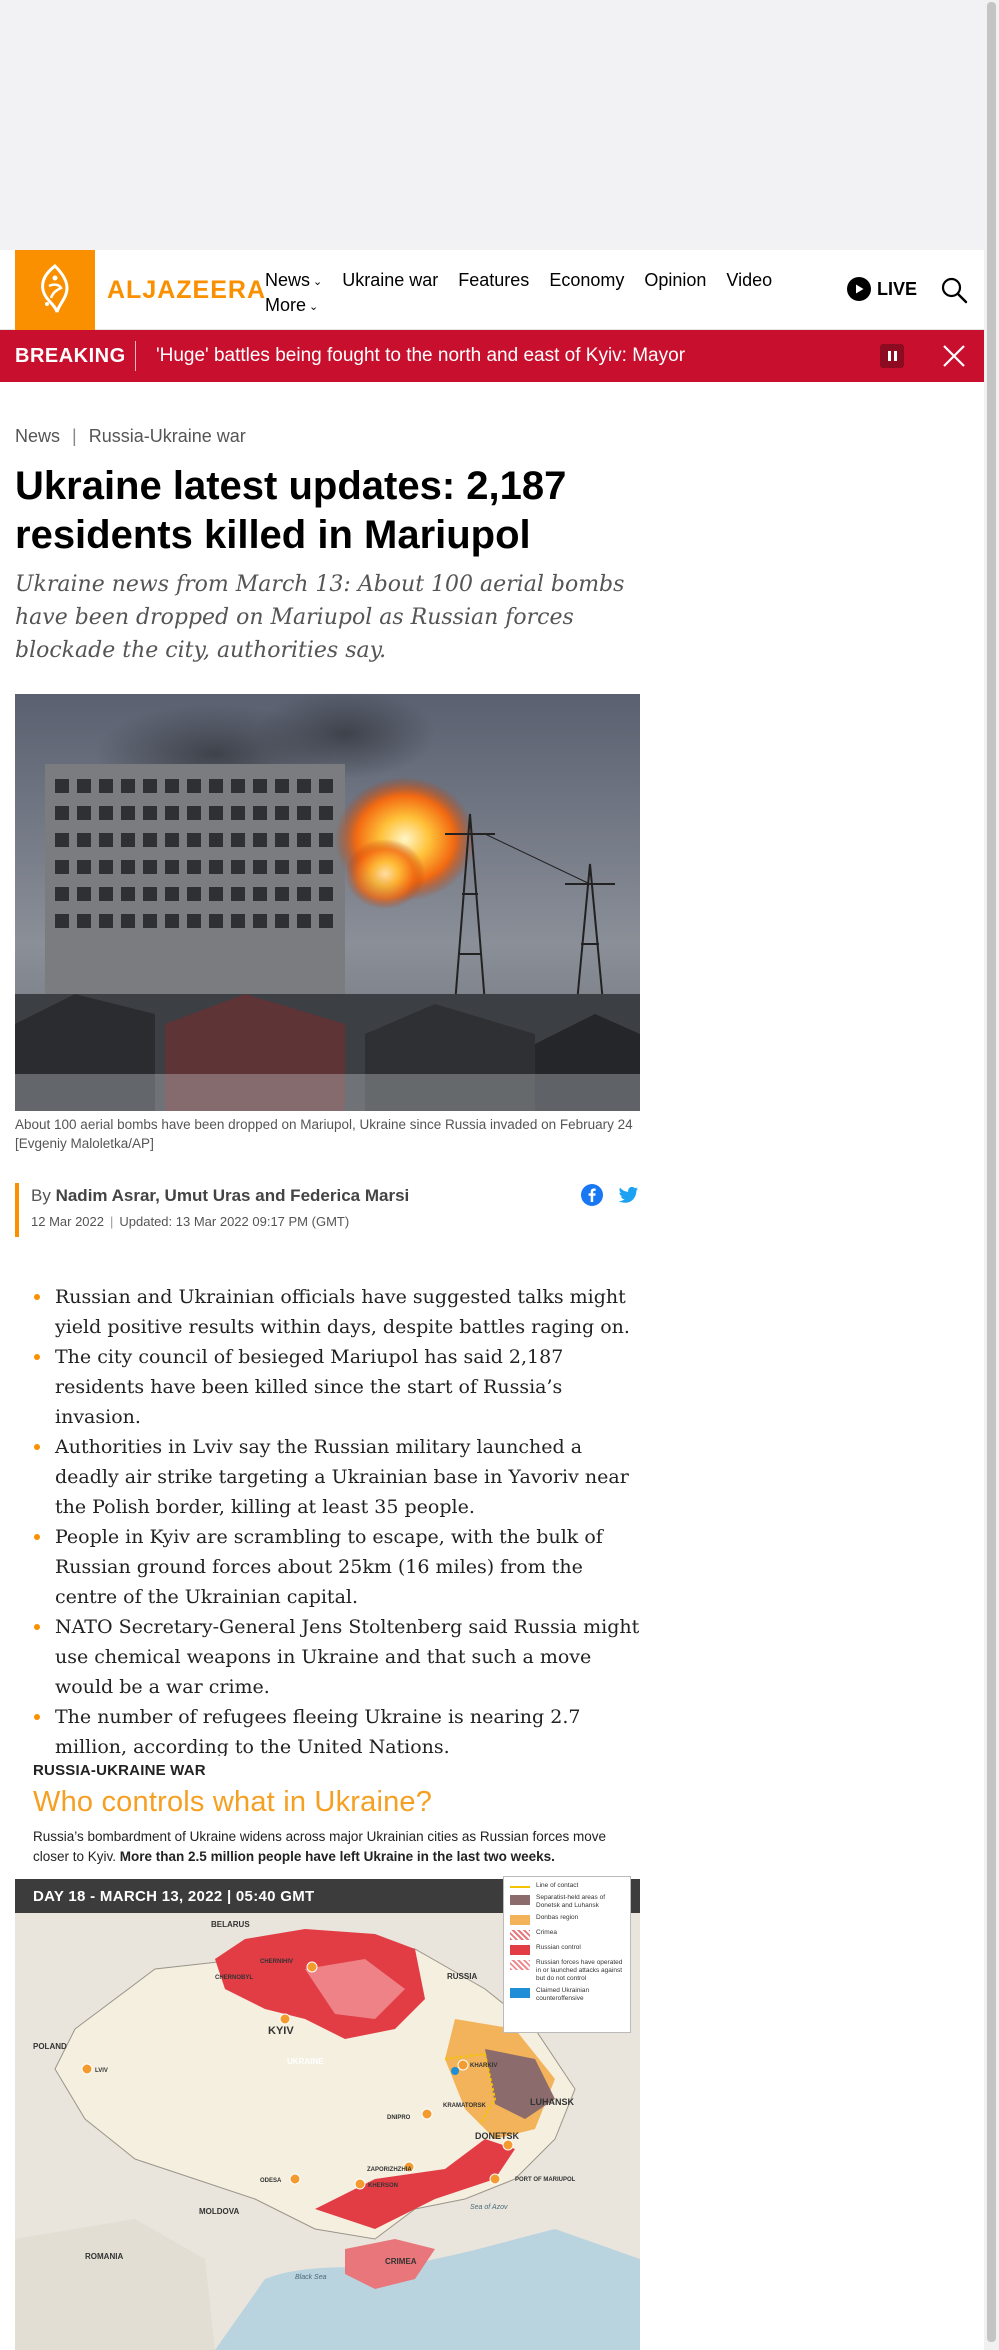  What do you see at coordinates (389, 2170) in the screenshot?
I see `map-label-zaporizhzhia: ZAPORIZHZHIA` at bounding box center [389, 2170].